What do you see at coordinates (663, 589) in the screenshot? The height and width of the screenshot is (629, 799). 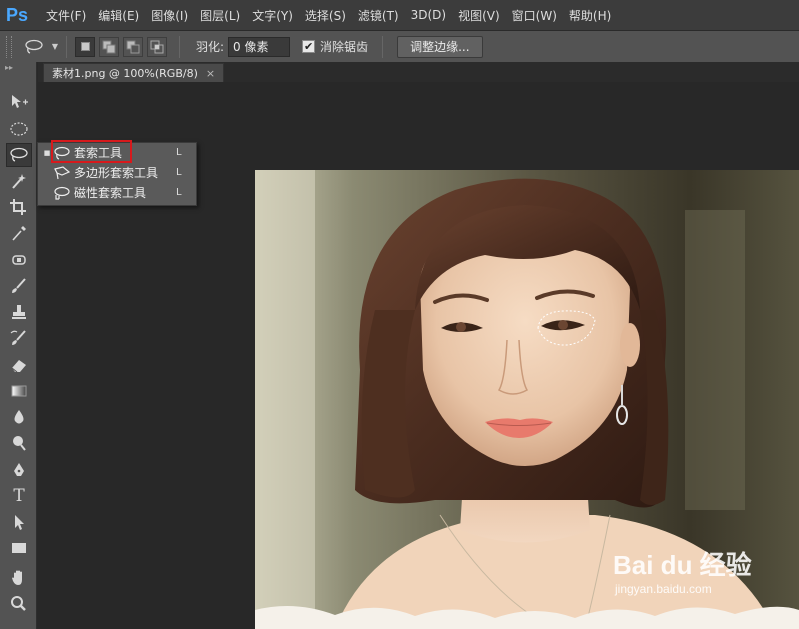 I see `watermark-url: jingyan.baidu.com` at bounding box center [663, 589].